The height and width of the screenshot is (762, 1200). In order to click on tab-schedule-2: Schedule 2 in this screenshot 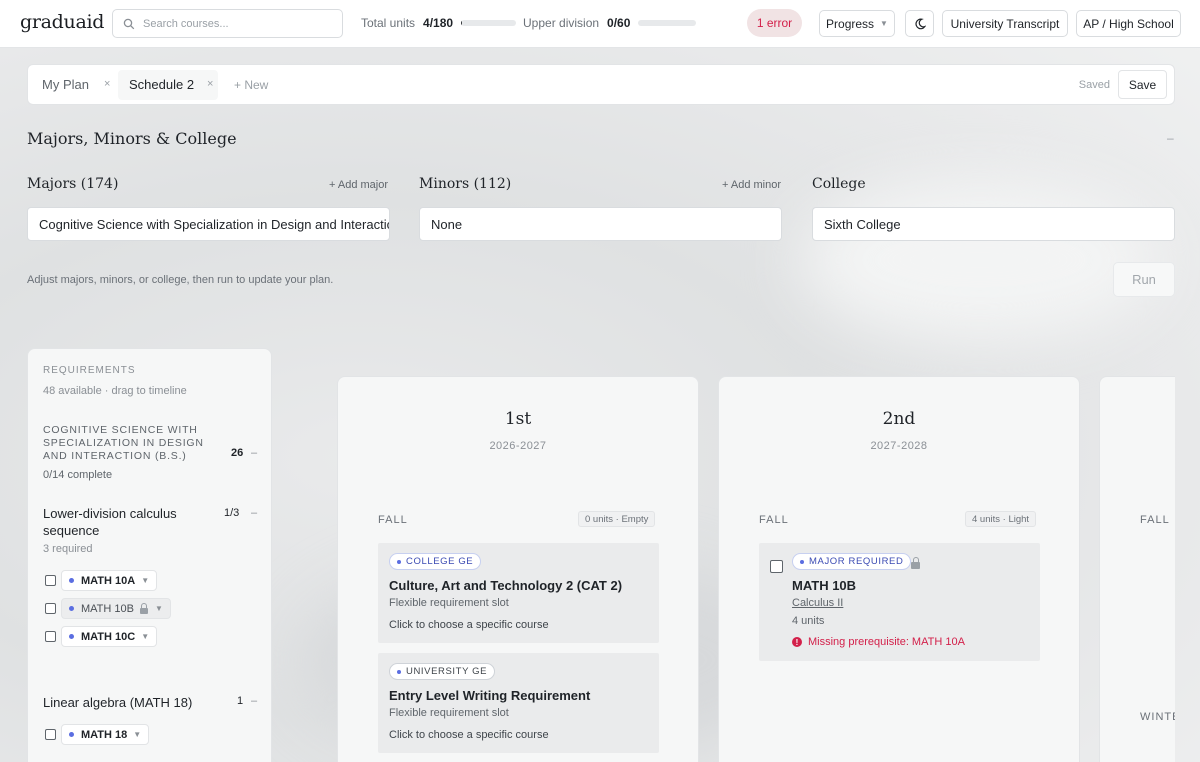, I will do `click(161, 84)`.